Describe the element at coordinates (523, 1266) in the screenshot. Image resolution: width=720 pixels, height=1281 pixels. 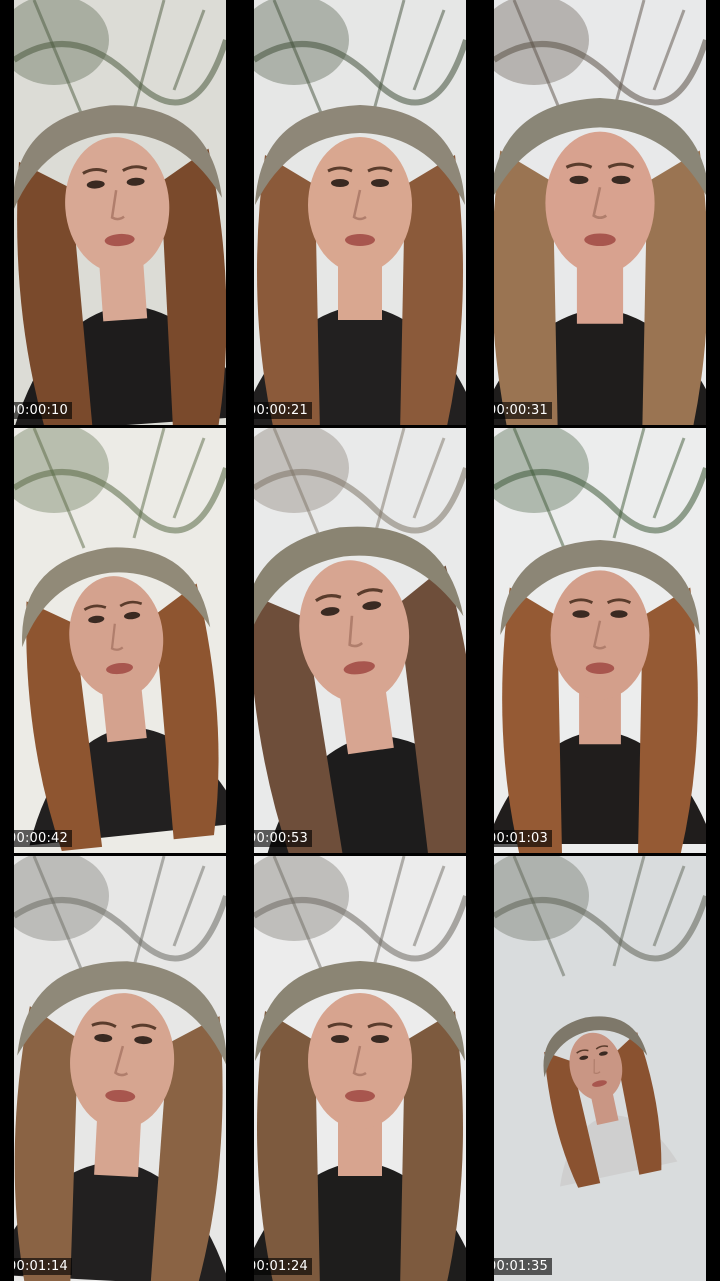
I see `timestamp-label: 00:01:35` at that location.